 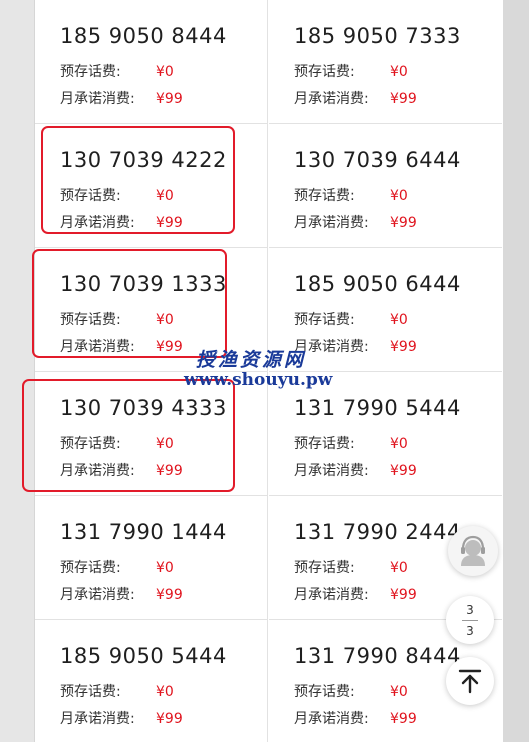 I want to click on number-card: 131 7990 1444 预存话费: ¥0 月承诺消费: ¥99, so click(x=151, y=558).